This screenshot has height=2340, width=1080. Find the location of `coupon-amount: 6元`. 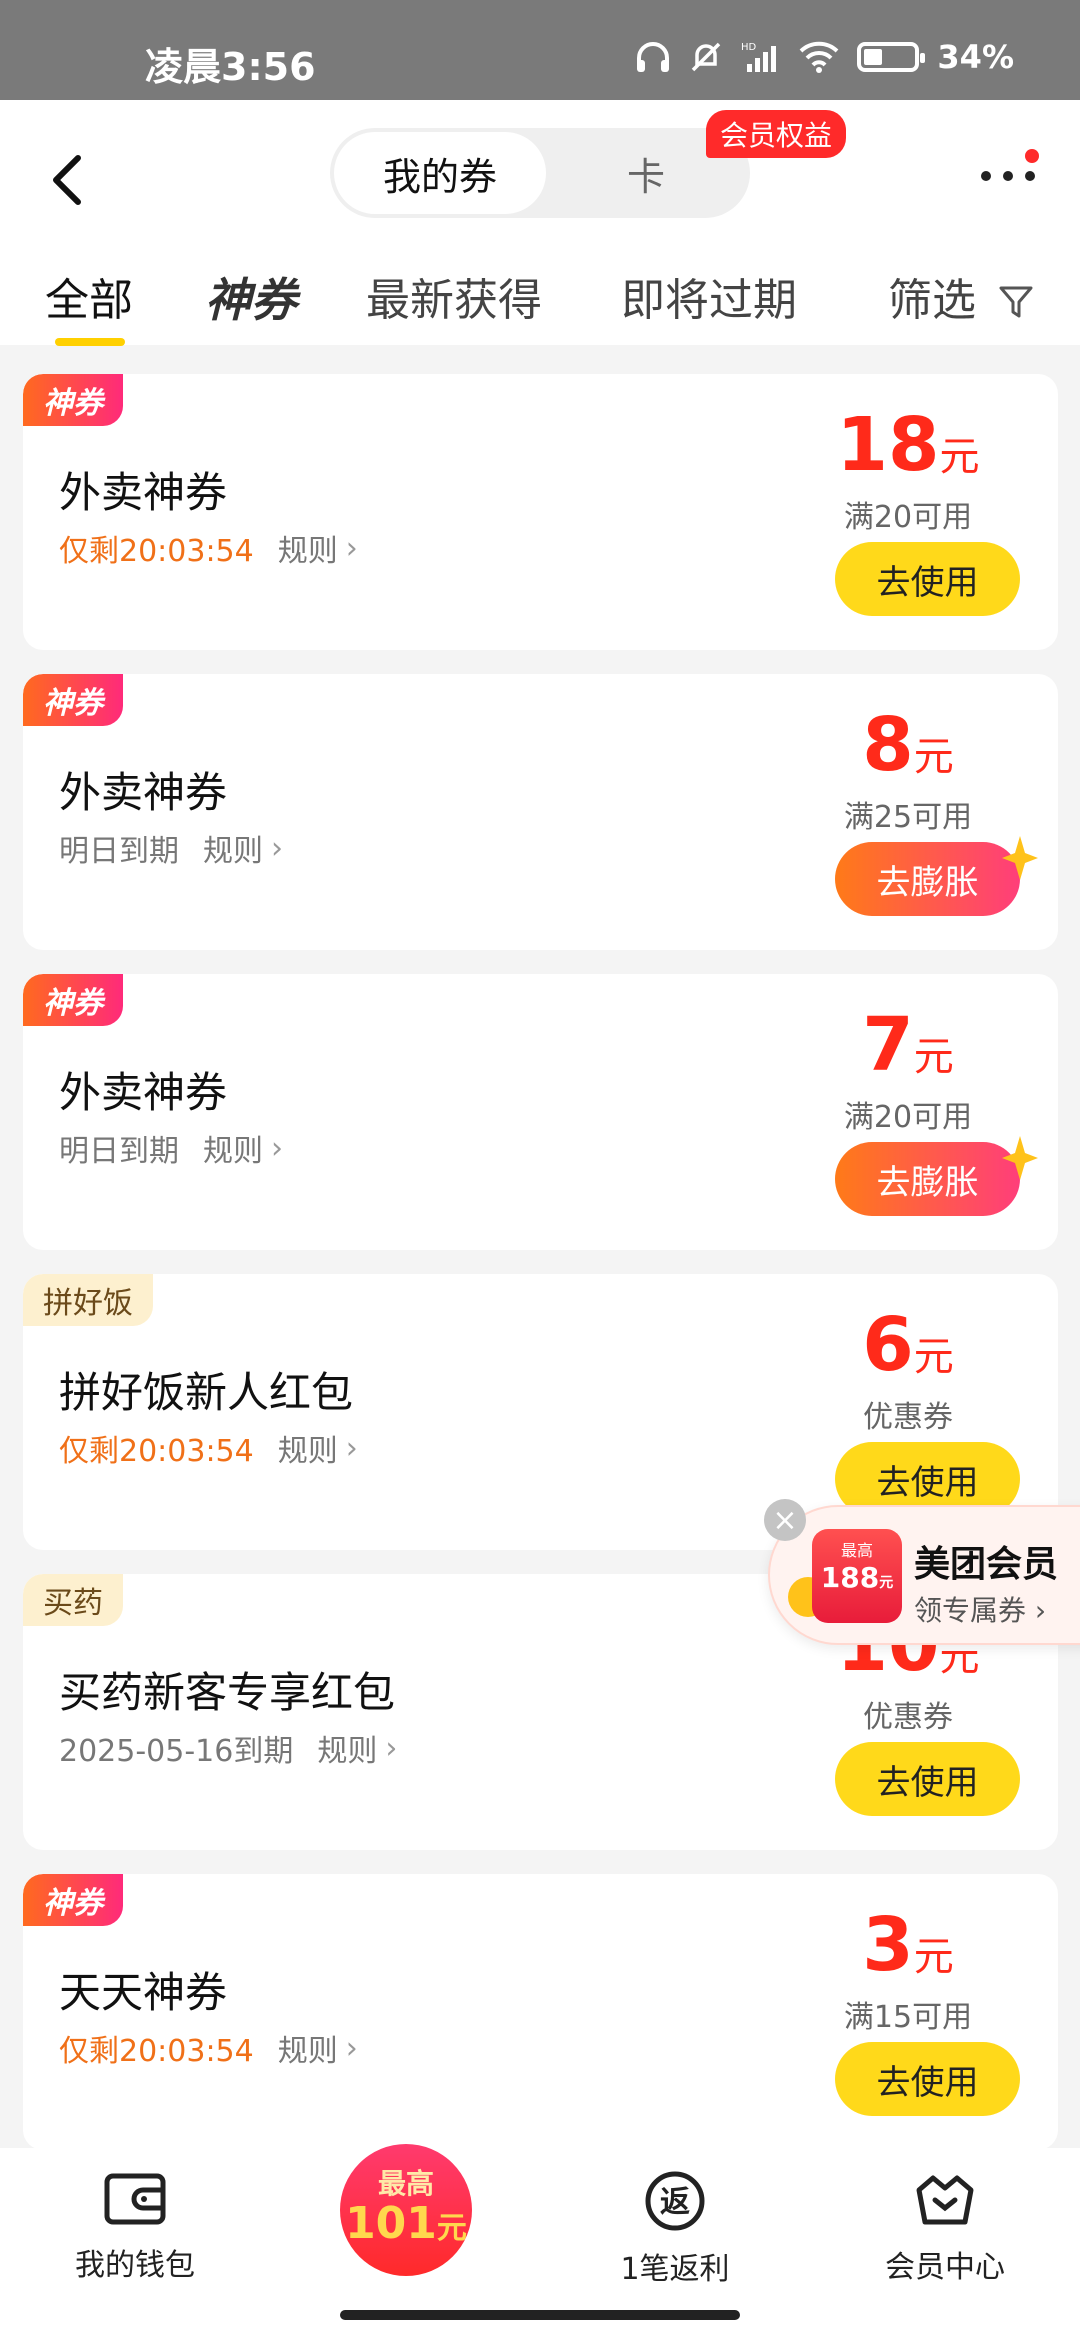

coupon-amount: 6元 is located at coordinates (908, 1345).